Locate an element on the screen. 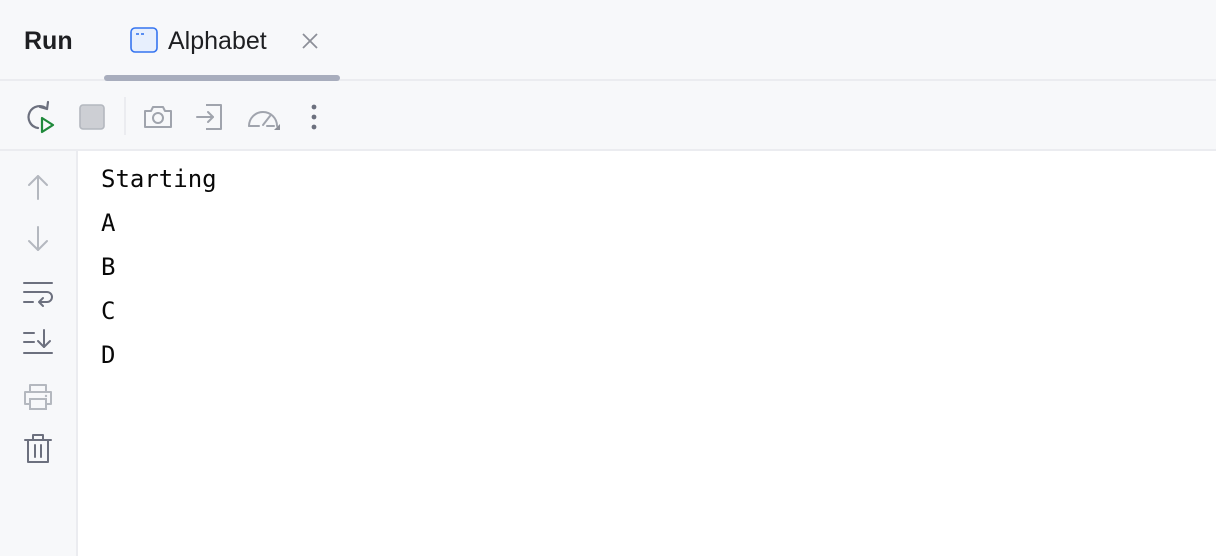  close-icon is located at coordinates (310, 41).